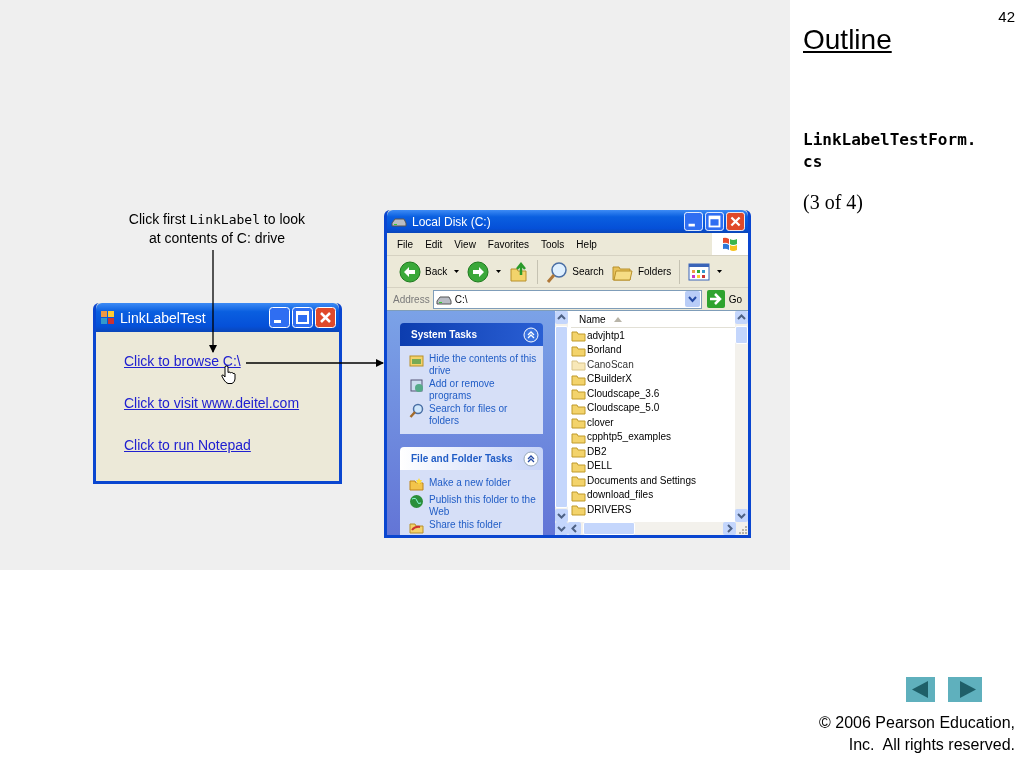 The width and height of the screenshot is (1024, 768). What do you see at coordinates (217, 228) in the screenshot?
I see `annotation-text: Click first LinkLabel to look at contents of C: drive` at bounding box center [217, 228].